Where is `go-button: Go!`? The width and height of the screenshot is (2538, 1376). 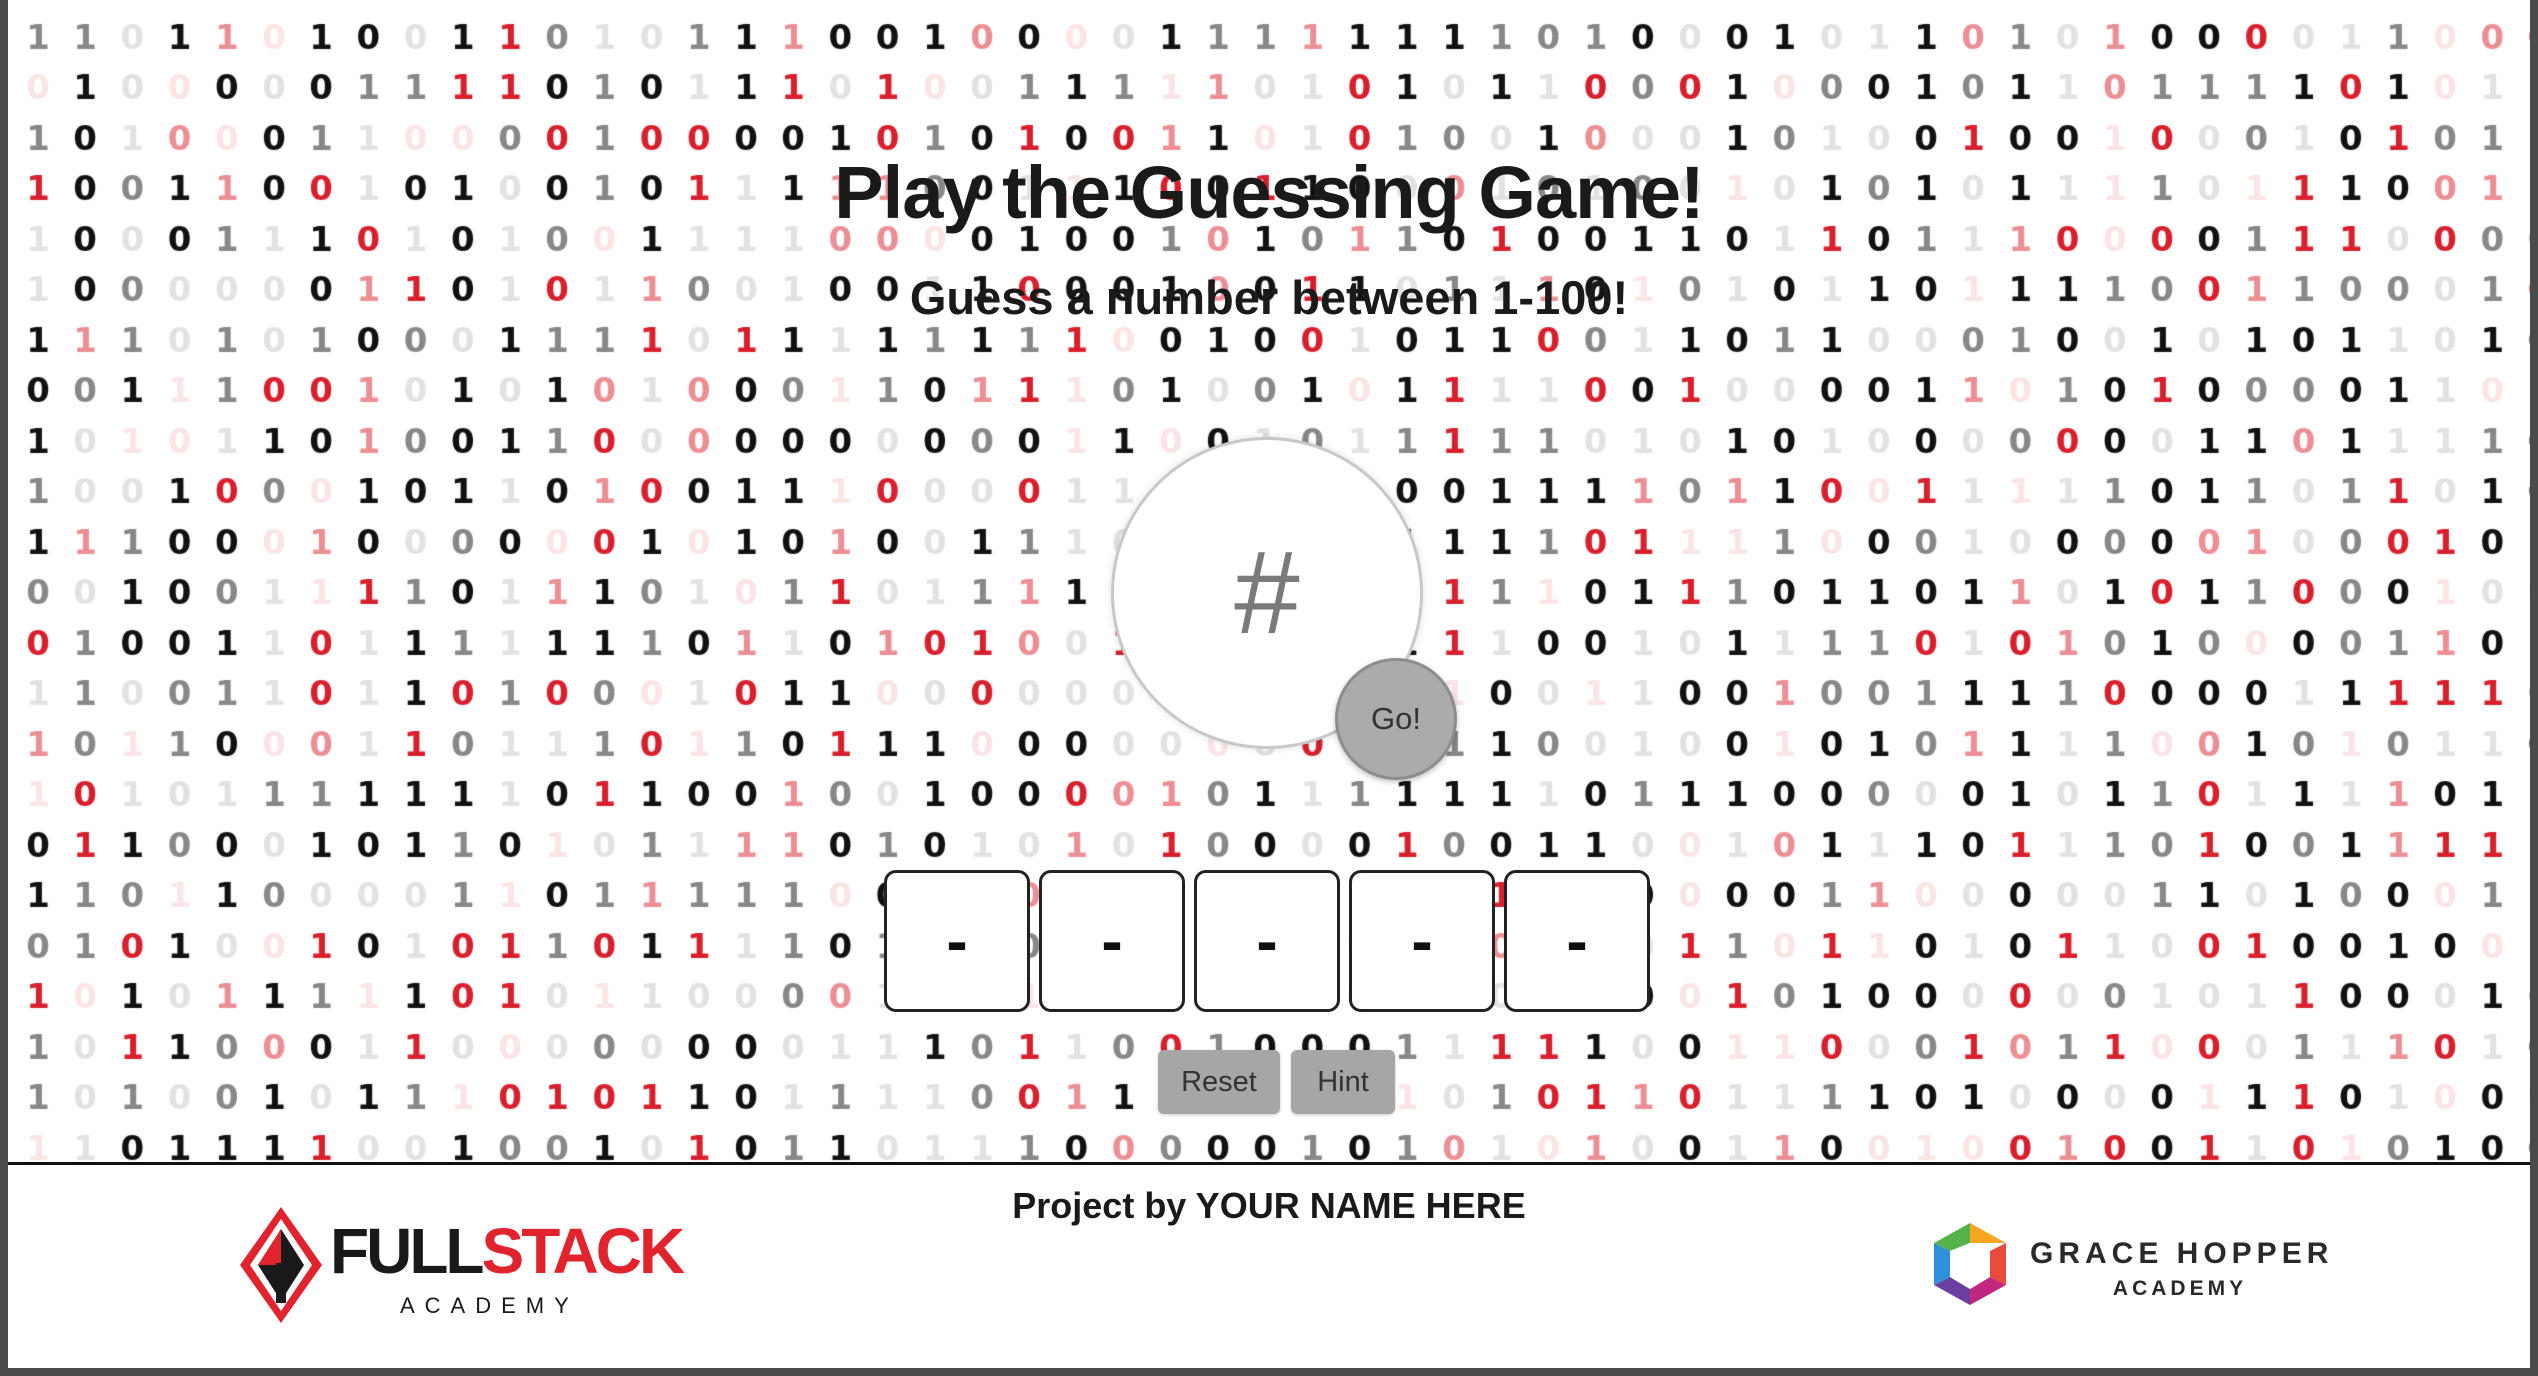
go-button: Go! is located at coordinates (1396, 719).